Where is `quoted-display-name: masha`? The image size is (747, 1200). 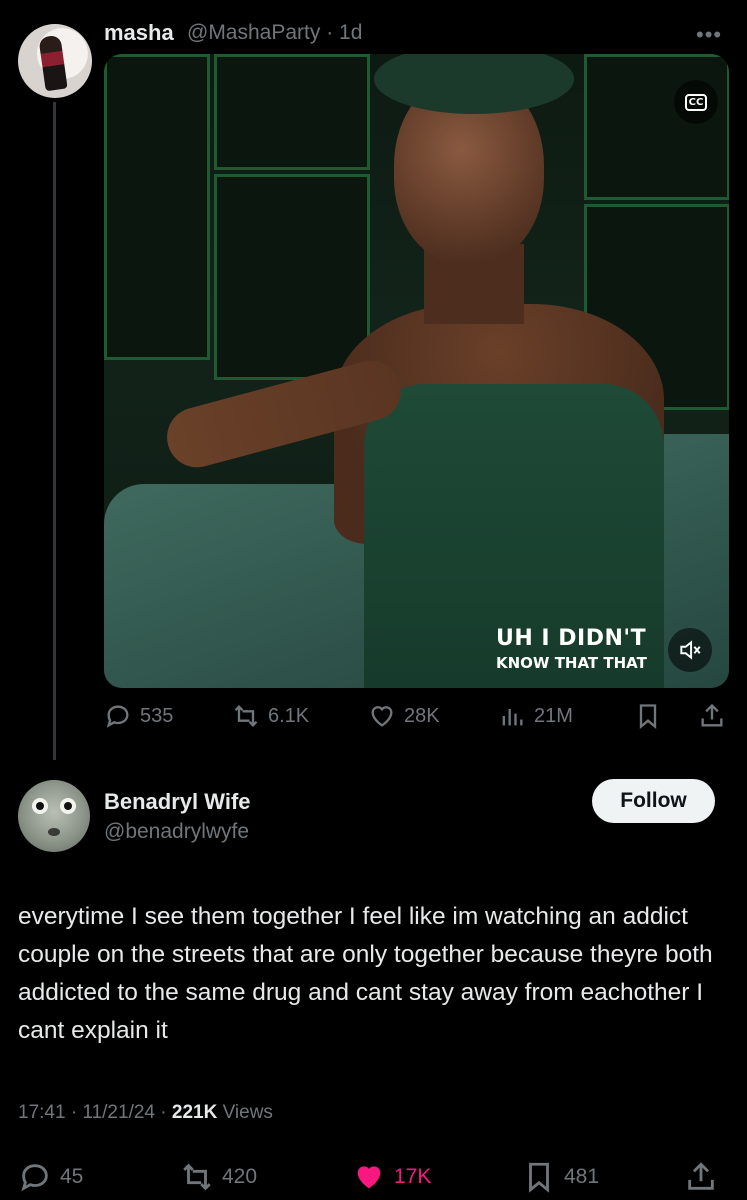
quoted-display-name: masha is located at coordinates (139, 33).